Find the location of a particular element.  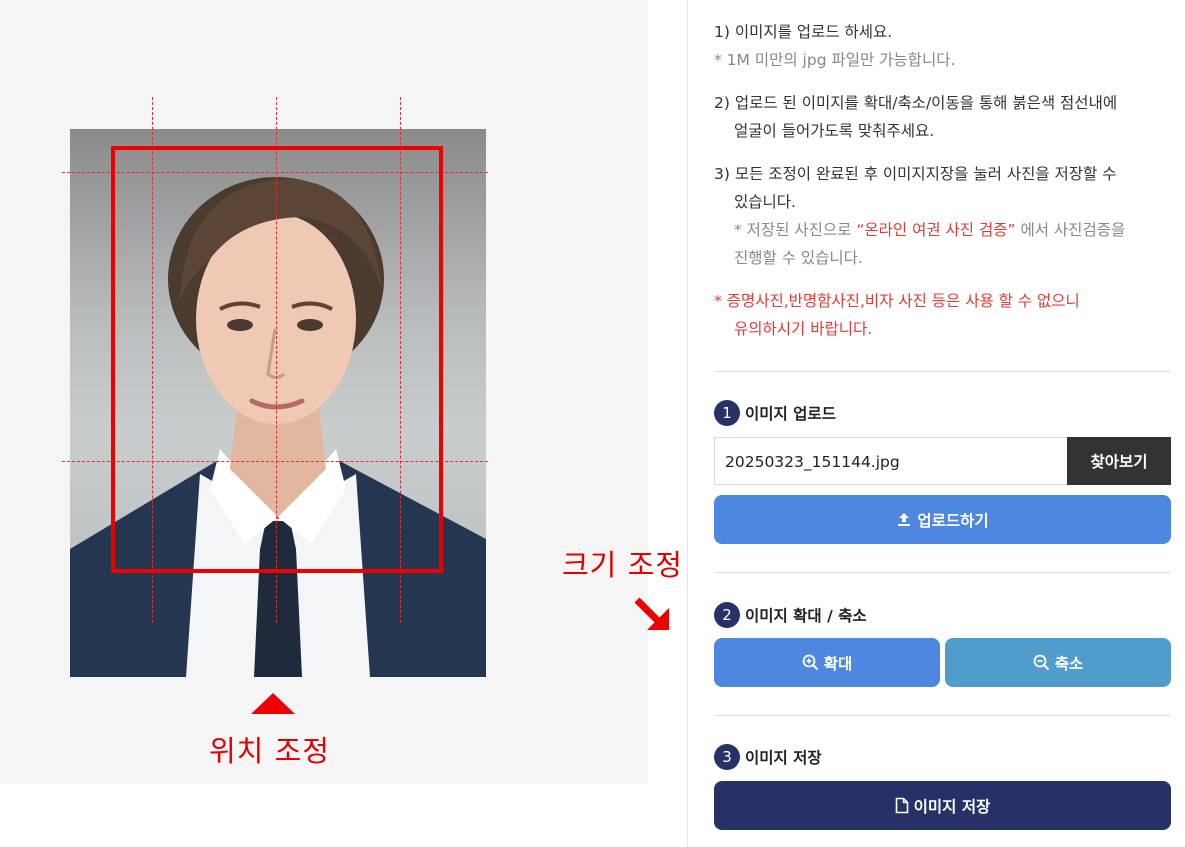

size-adjust-label: 크기 조정 is located at coordinates (622, 565).